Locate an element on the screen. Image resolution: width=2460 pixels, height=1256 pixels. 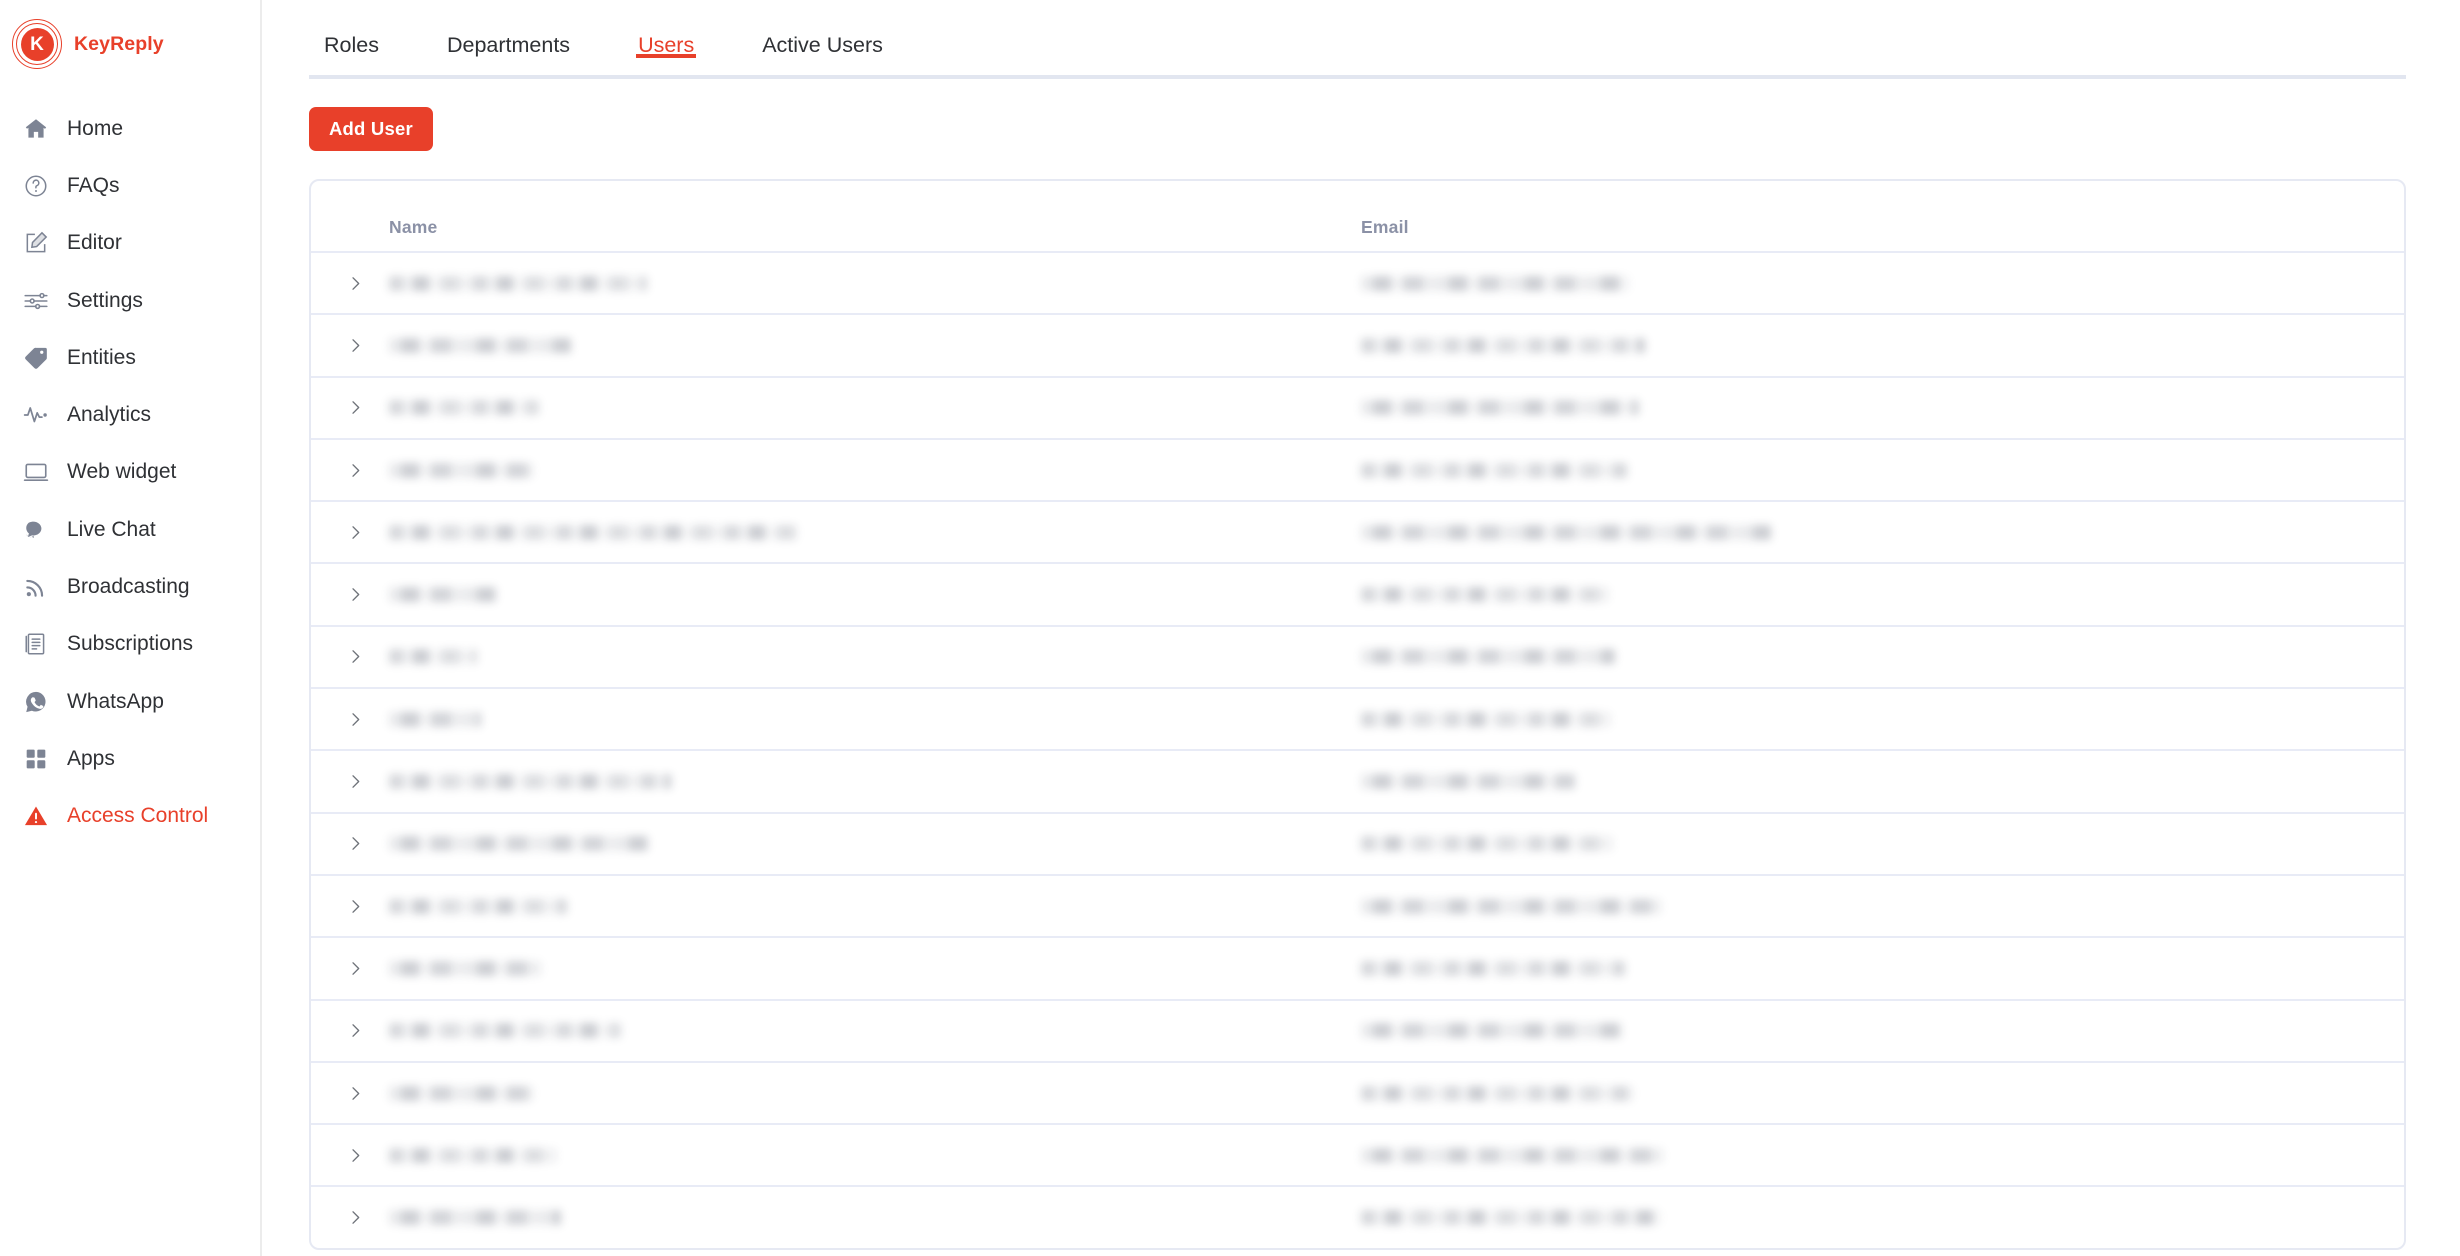
sidebar-item-home: Home is located at coordinates (130, 128).